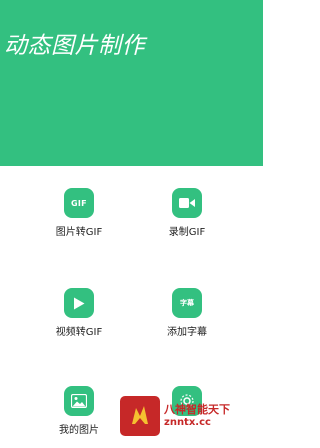 The width and height of the screenshot is (320, 448). Describe the element at coordinates (187, 422) in the screenshot. I see `watermark-url: znntx.cc` at that location.